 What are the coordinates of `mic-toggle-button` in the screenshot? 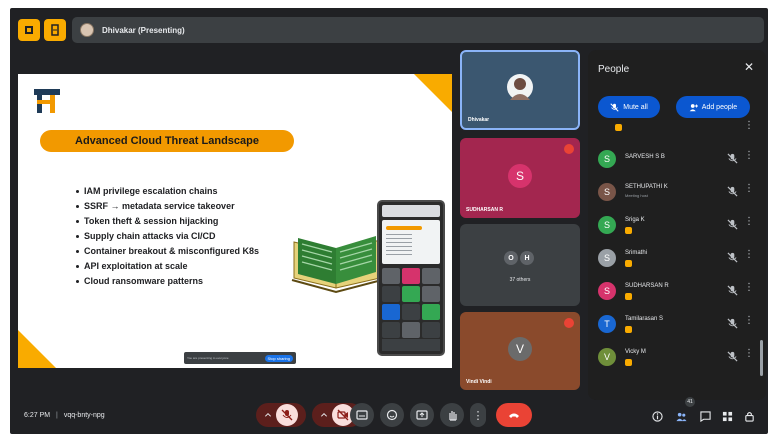 It's located at (287, 415).